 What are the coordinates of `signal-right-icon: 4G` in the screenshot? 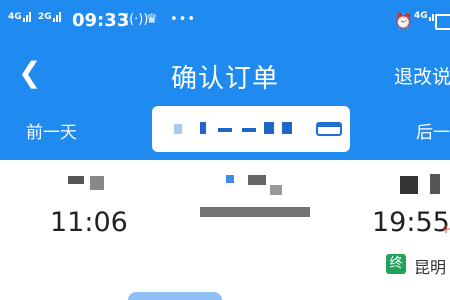 It's located at (424, 16).